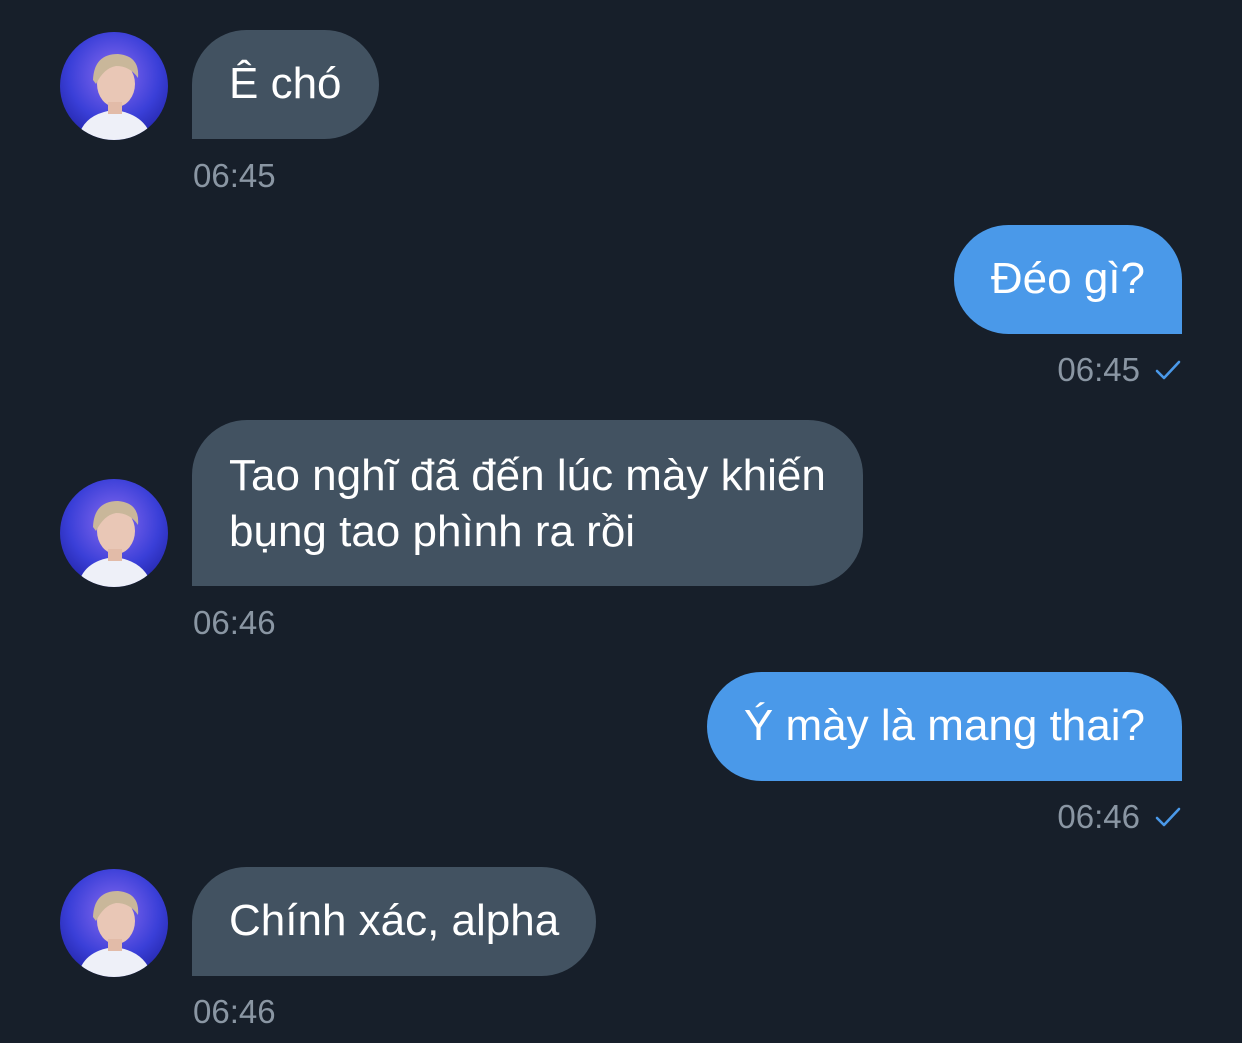 This screenshot has height=1043, width=1242. I want to click on incoming-message-bubble: Chính xác, alpha, so click(394, 921).